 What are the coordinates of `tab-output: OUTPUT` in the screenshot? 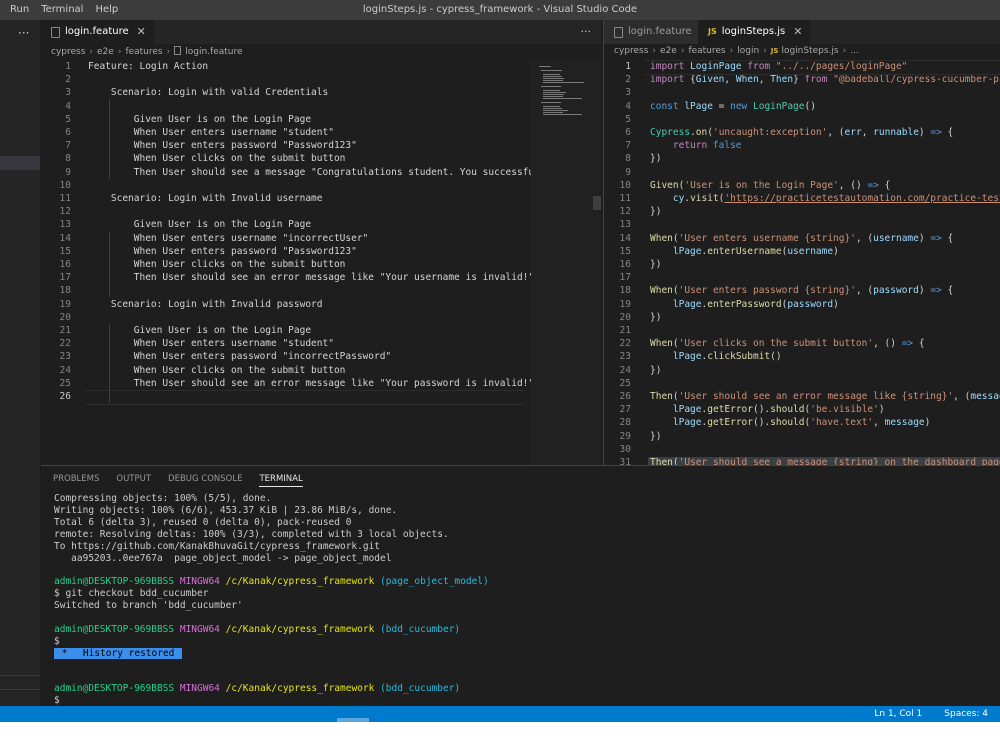 It's located at (133, 480).